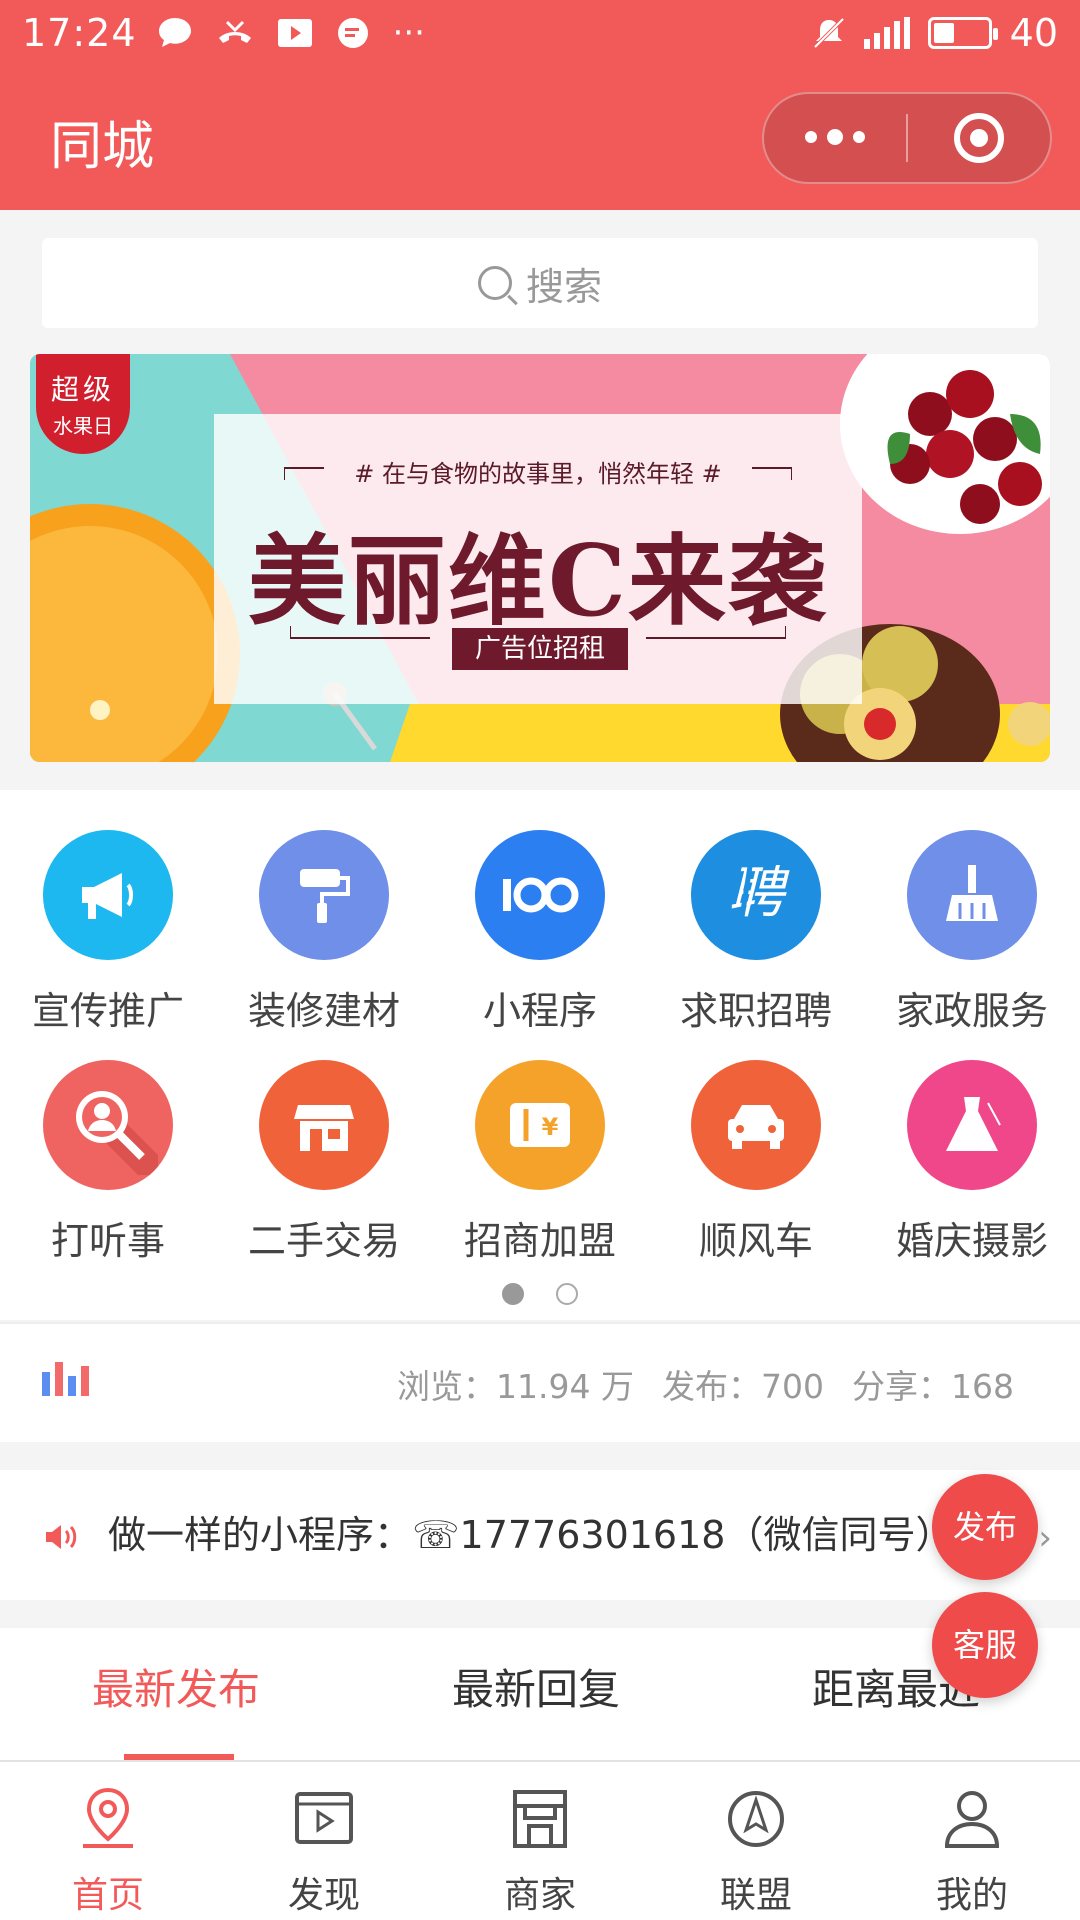 This screenshot has width=1080, height=1920. I want to click on nav-home: 首页, so click(108, 1841).